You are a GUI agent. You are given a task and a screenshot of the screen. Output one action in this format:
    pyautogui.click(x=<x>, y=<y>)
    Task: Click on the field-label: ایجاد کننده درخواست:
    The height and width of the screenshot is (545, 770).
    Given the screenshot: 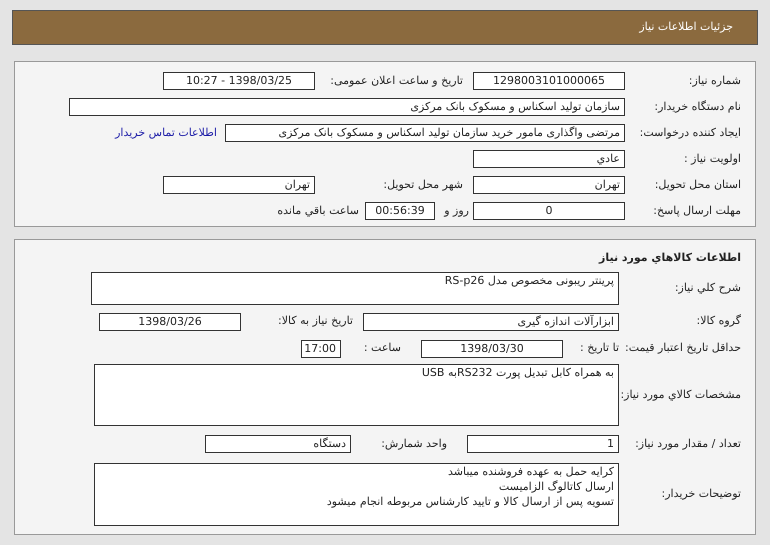 What is the action you would take?
    pyautogui.click(x=690, y=132)
    